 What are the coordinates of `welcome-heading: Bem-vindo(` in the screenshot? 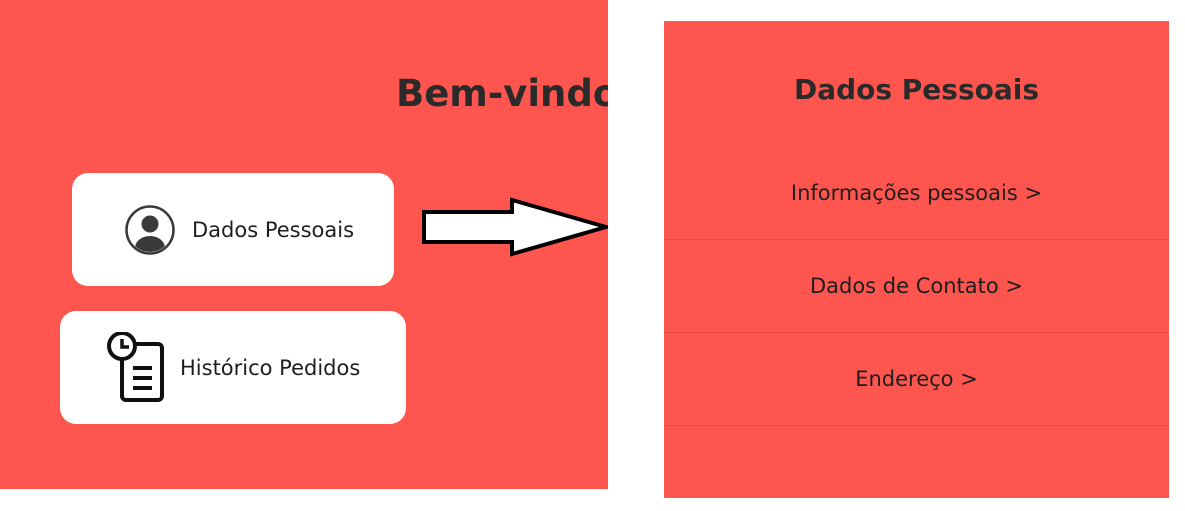 It's located at (502, 93).